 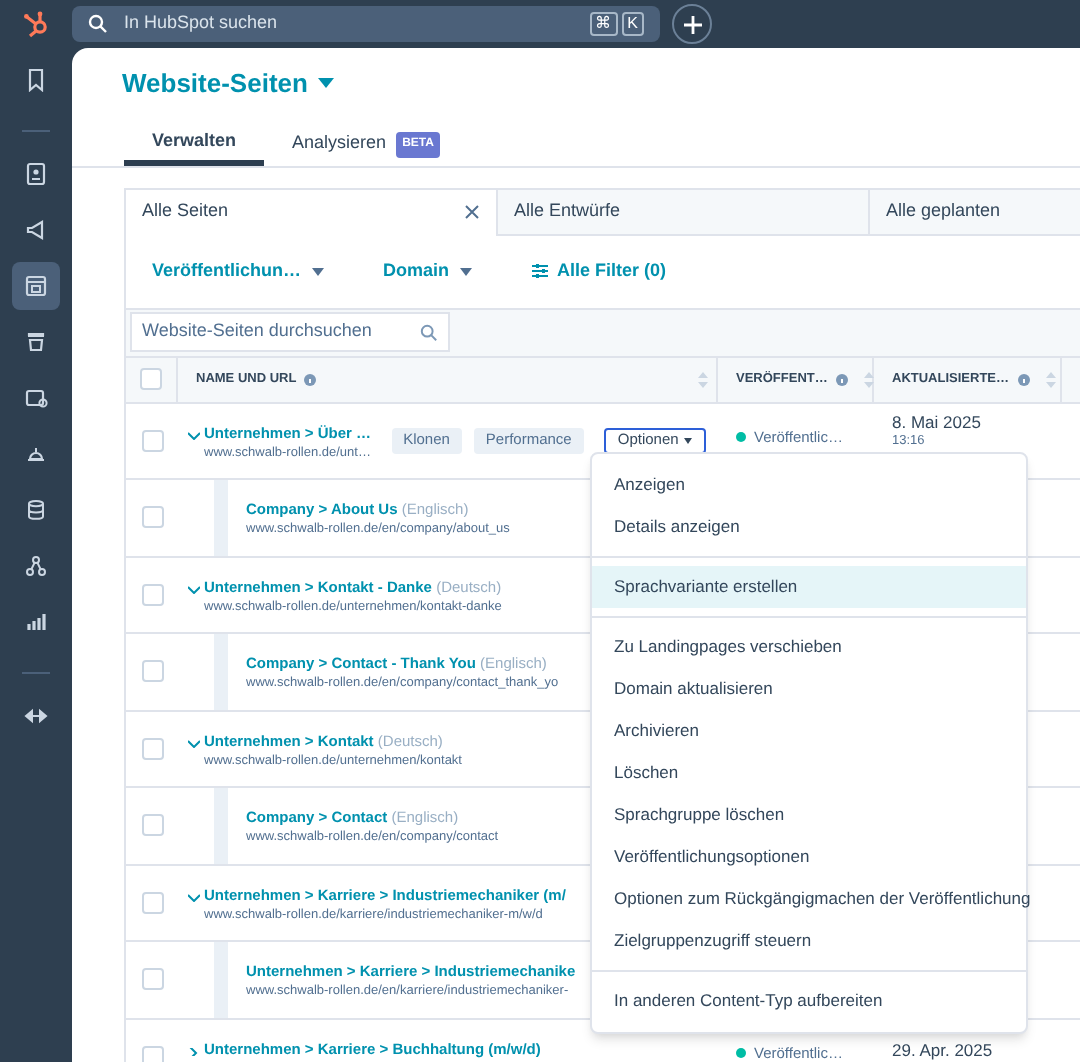 I want to click on tab: Analysieren, so click(x=339, y=144).